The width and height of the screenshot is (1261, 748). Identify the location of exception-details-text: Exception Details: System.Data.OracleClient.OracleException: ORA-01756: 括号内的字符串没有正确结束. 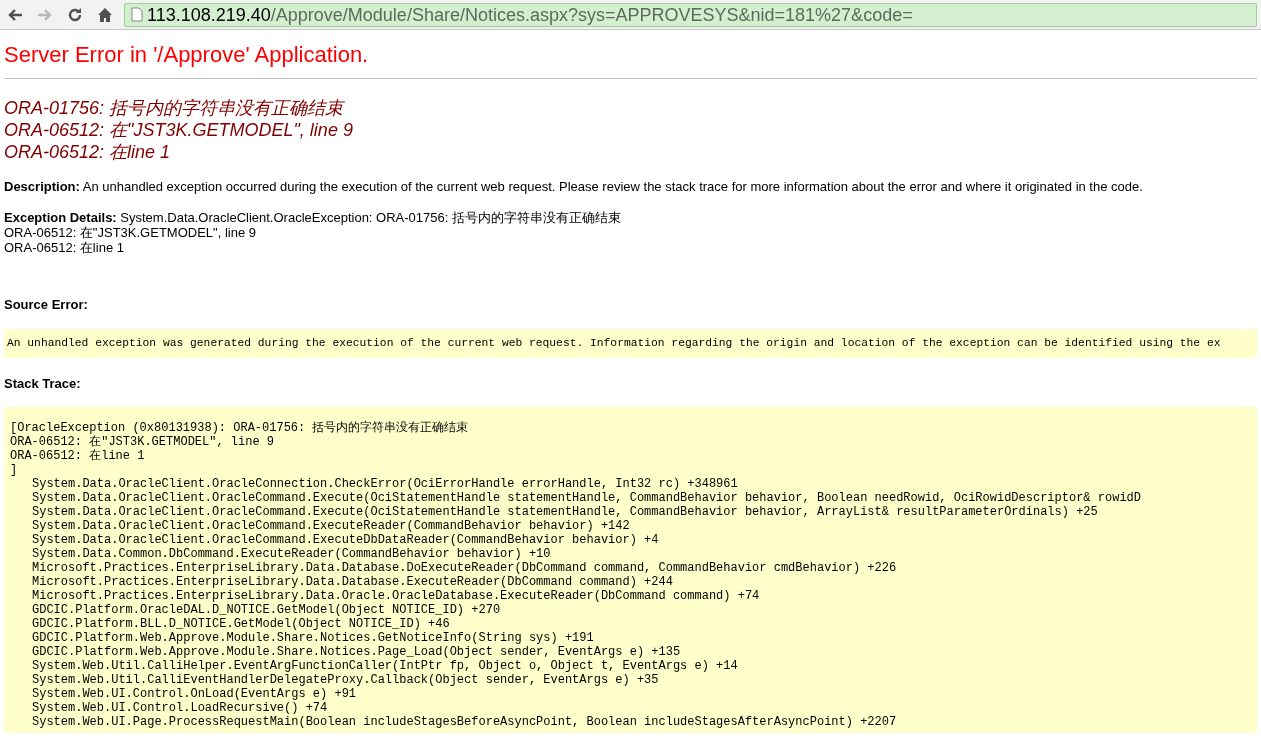
(313, 218).